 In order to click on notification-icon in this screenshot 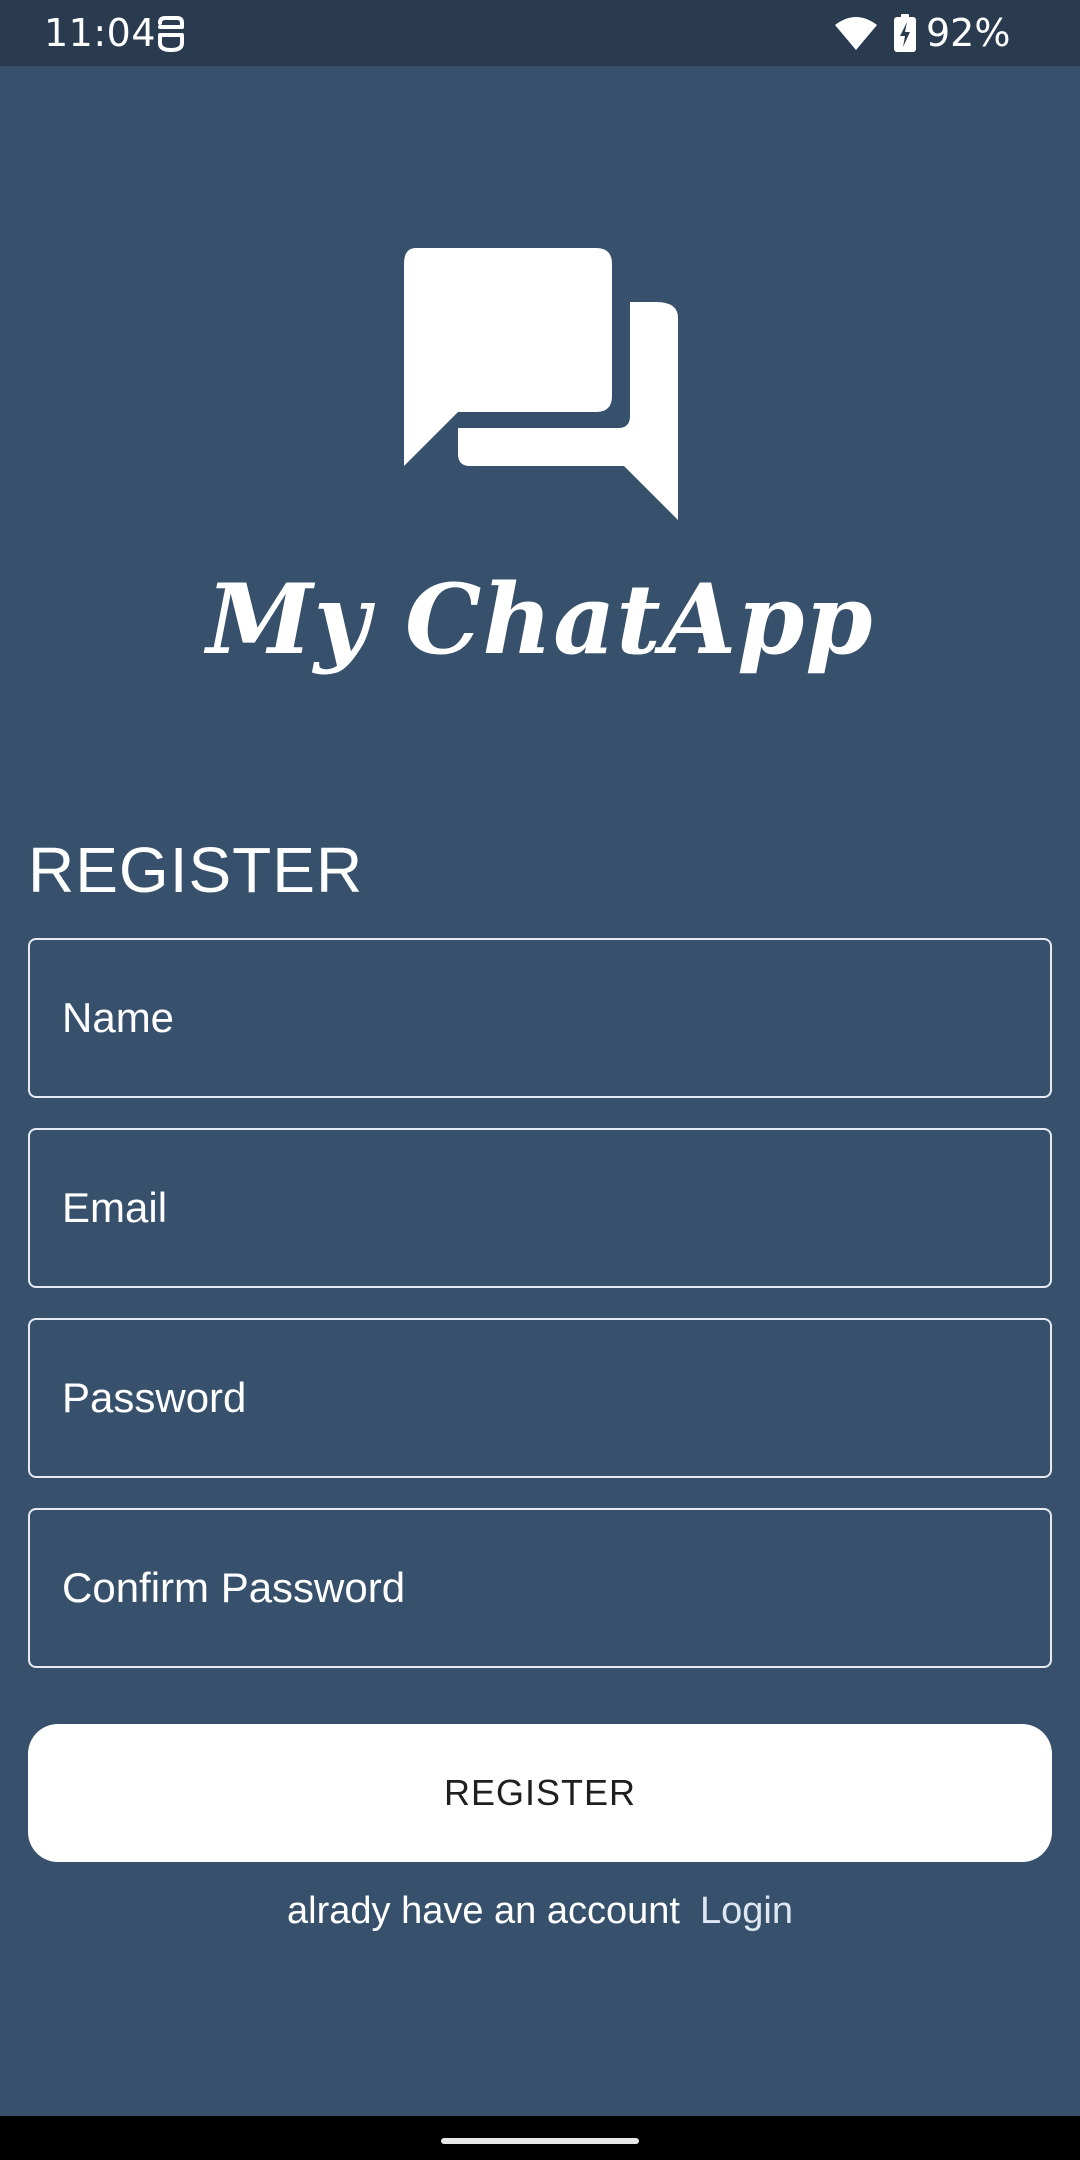, I will do `click(171, 34)`.